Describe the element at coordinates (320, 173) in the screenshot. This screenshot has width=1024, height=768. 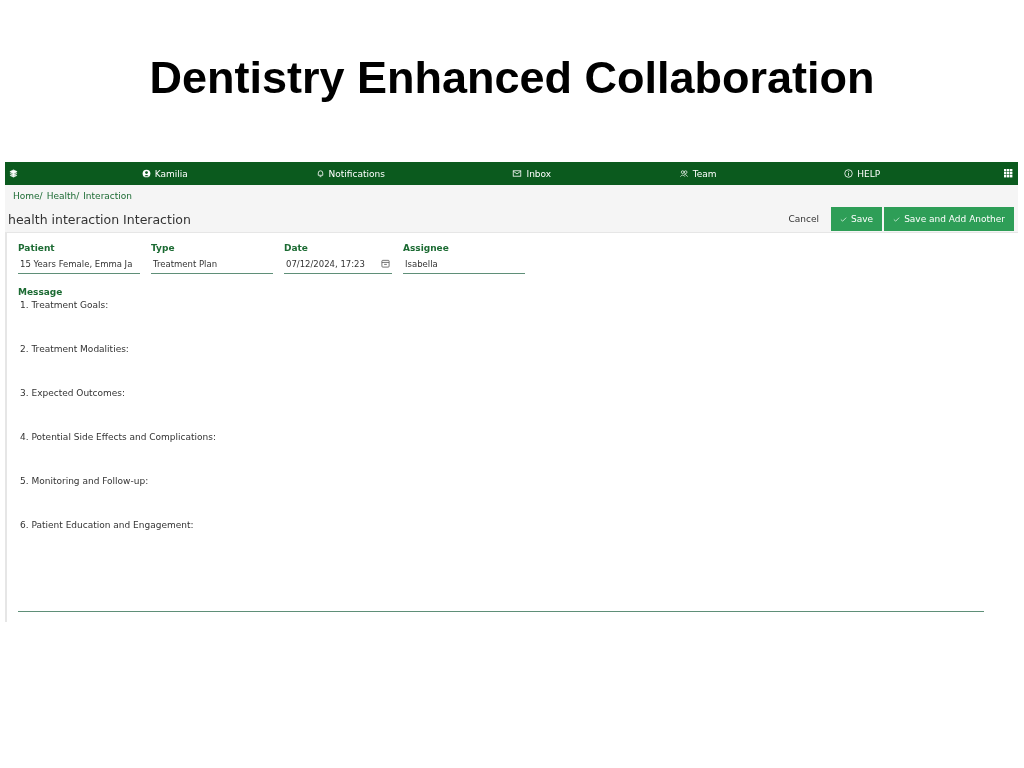
I see `bell-icon` at that location.